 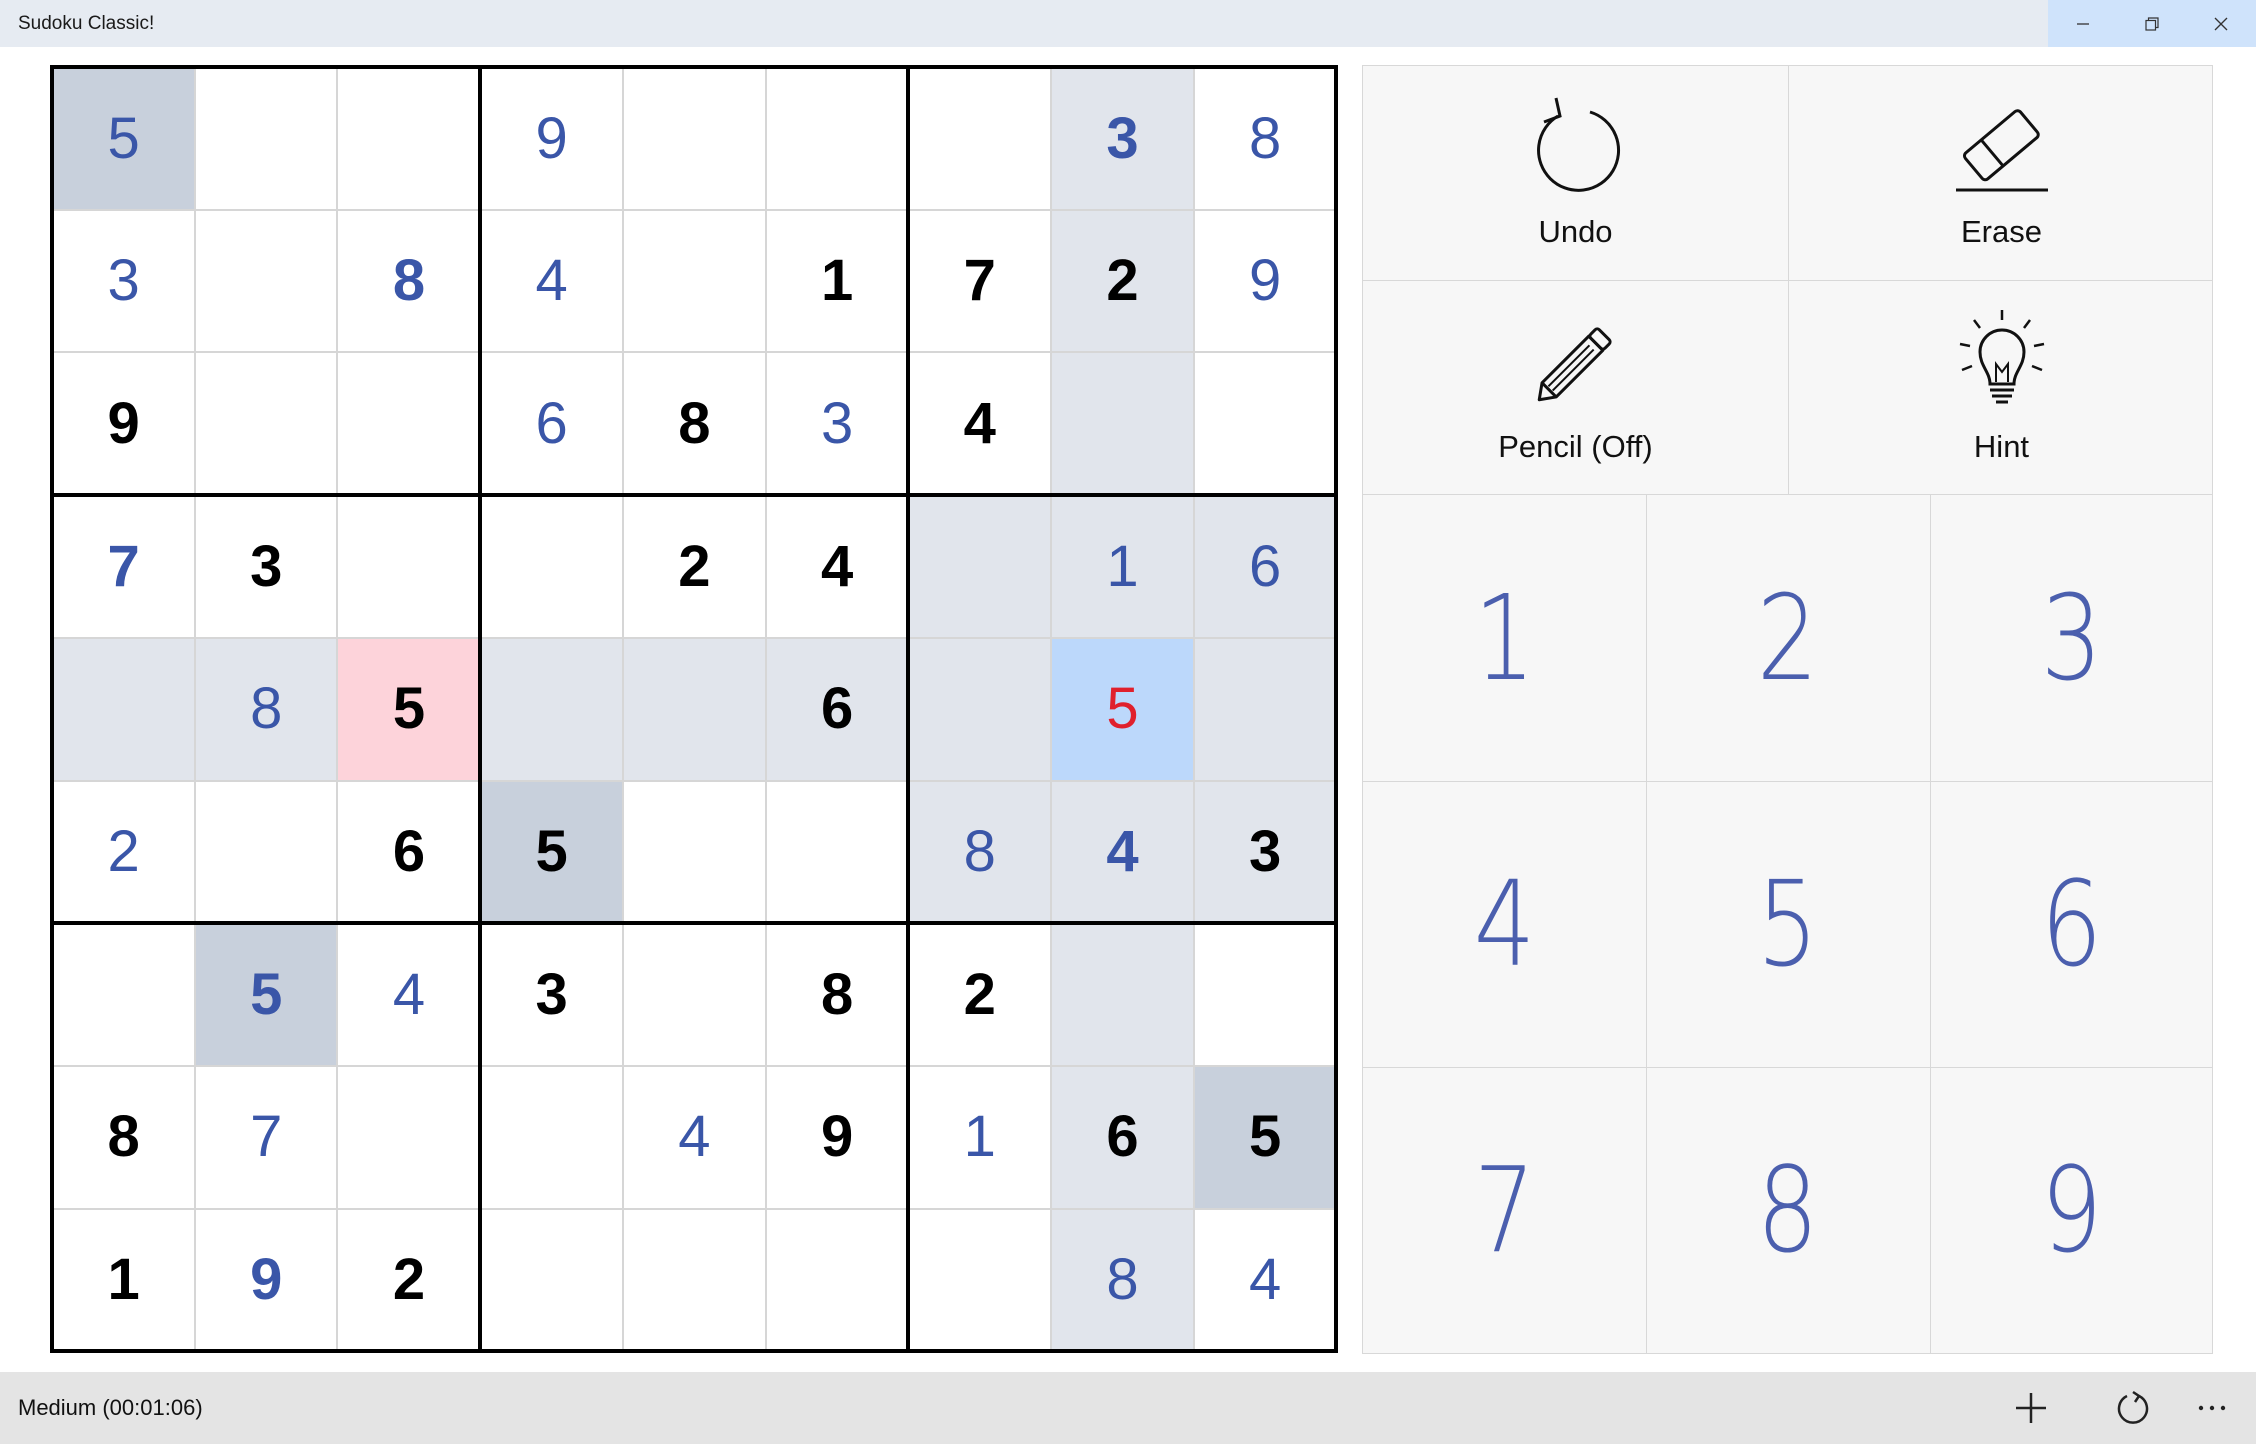 I want to click on board-cell-r8c5: 4, so click(x=694, y=1137).